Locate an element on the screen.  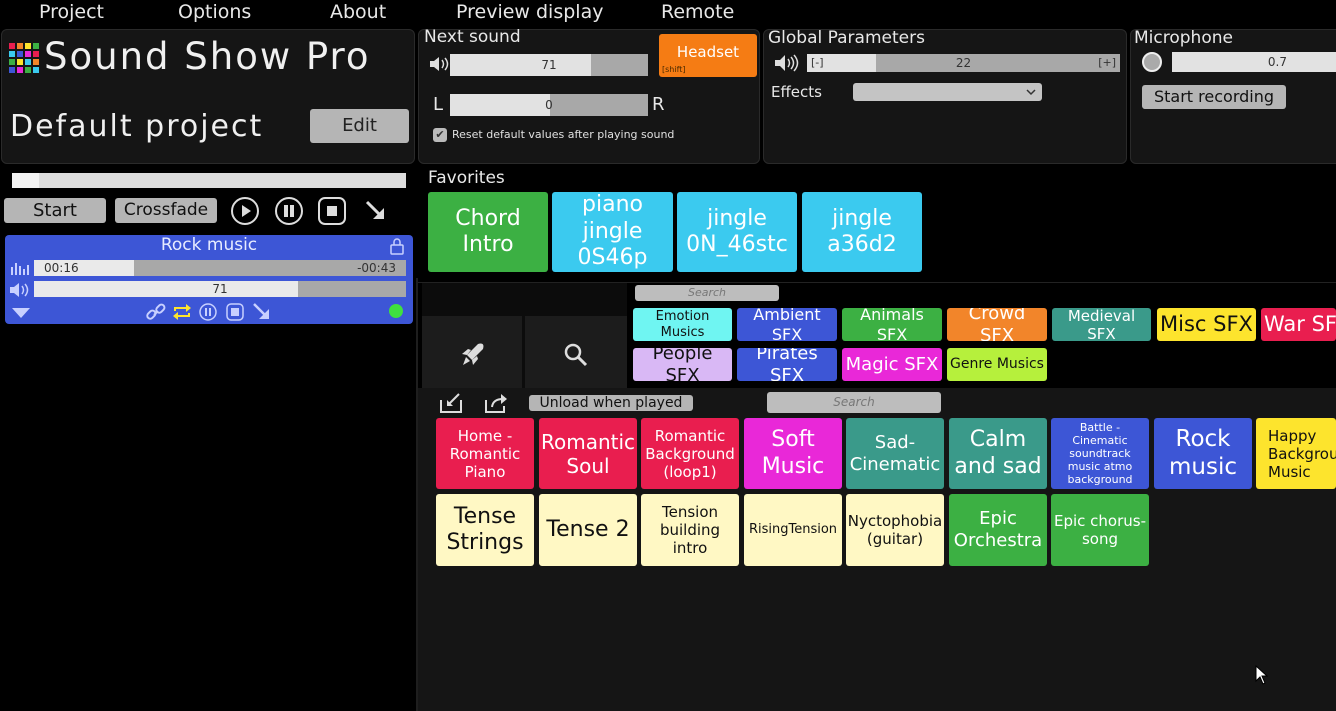
next-sound-volume: 71 is located at coordinates (549, 65).